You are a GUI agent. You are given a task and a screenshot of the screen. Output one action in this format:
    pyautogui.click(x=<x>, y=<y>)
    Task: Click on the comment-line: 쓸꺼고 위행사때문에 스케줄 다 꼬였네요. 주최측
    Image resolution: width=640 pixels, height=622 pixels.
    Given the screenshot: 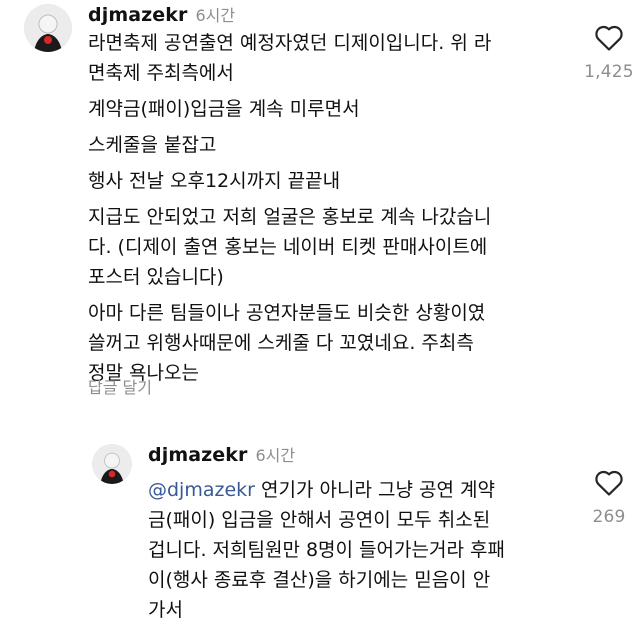 What is the action you would take?
    pyautogui.click(x=281, y=343)
    